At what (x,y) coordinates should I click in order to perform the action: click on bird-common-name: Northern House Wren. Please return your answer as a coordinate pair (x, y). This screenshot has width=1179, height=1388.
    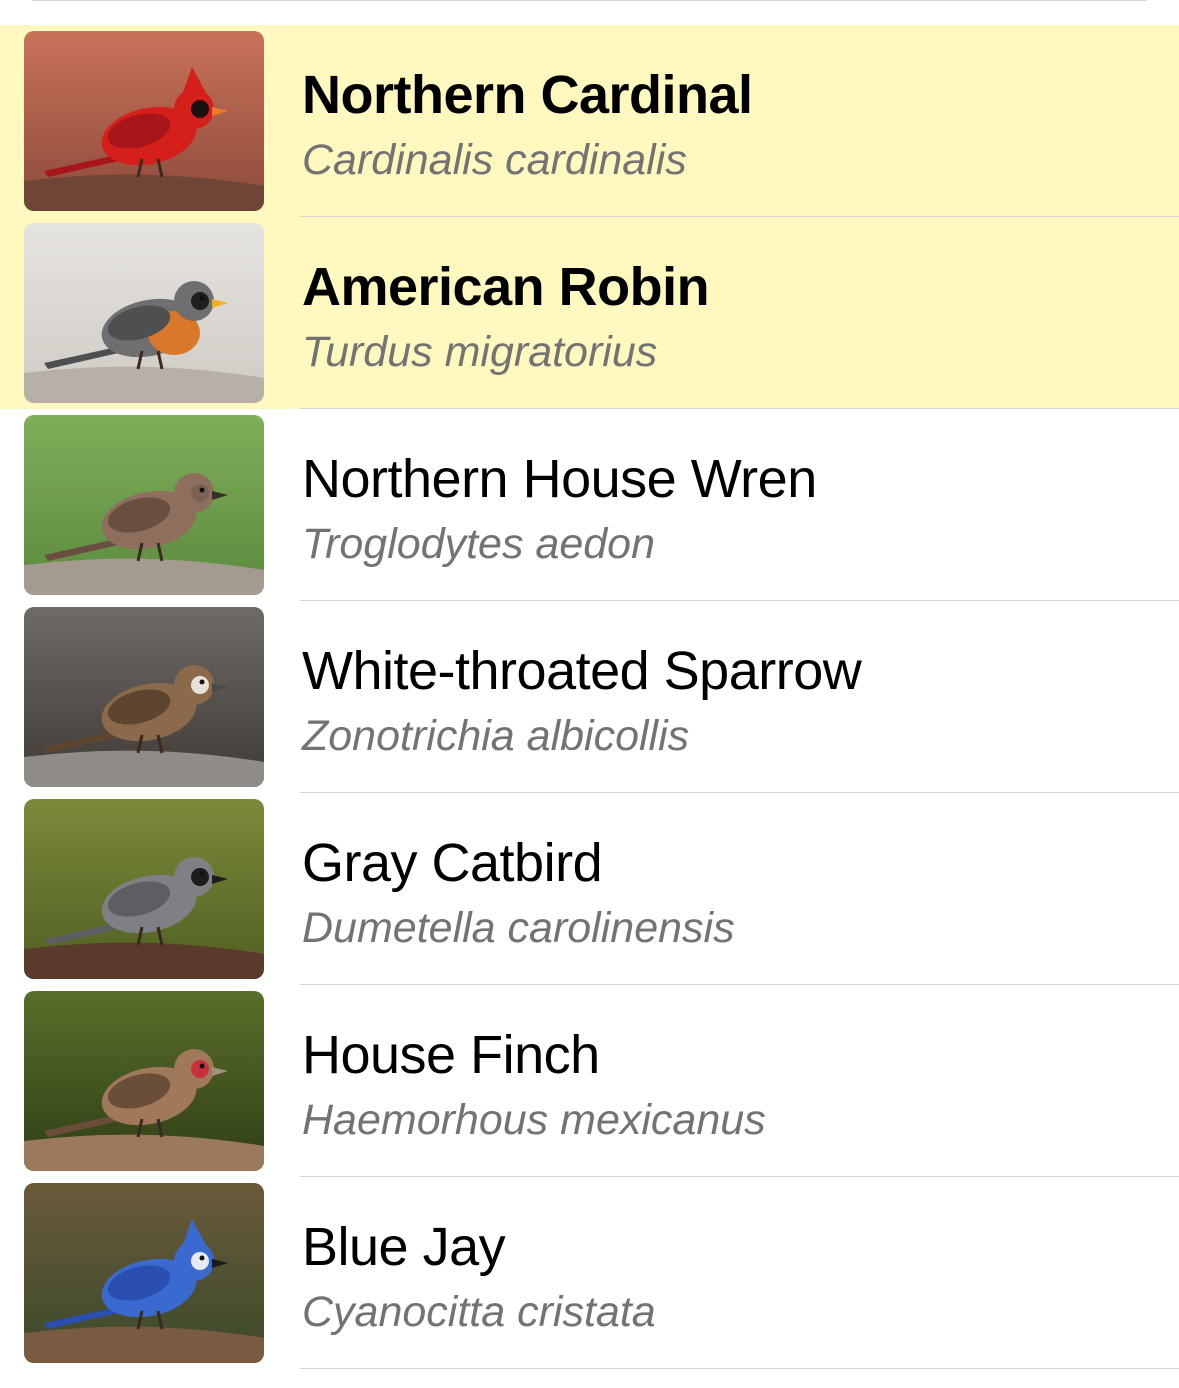
    Looking at the image, I should click on (559, 479).